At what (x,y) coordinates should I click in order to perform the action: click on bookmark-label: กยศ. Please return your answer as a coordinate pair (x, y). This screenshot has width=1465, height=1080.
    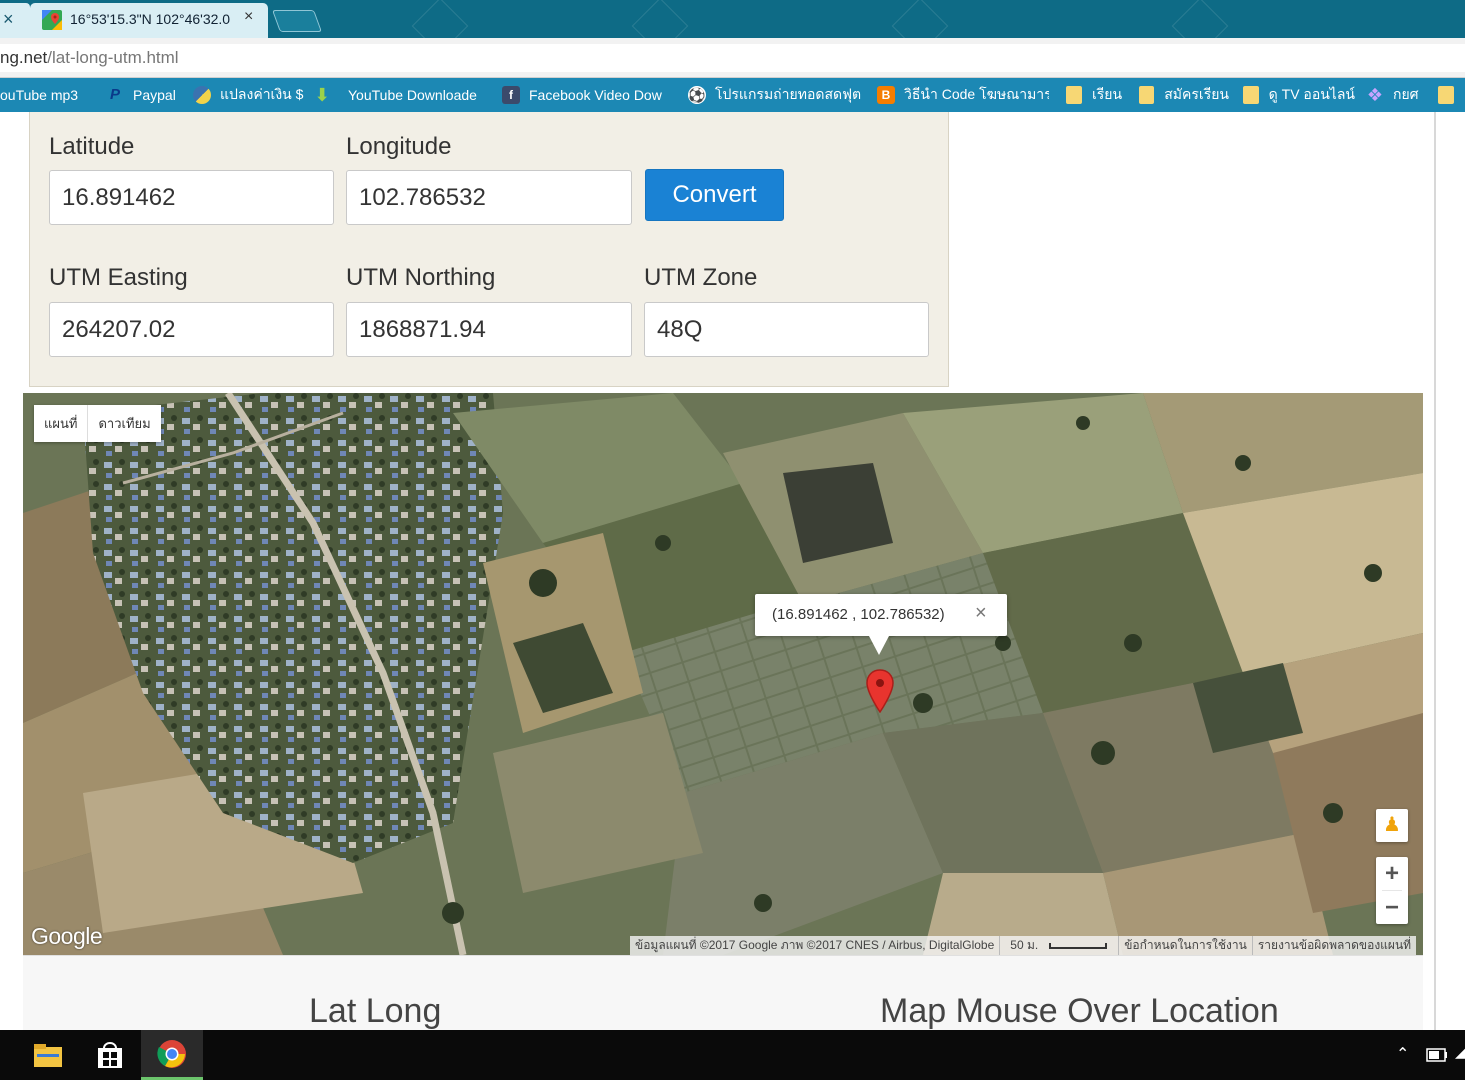
    Looking at the image, I should click on (1406, 94).